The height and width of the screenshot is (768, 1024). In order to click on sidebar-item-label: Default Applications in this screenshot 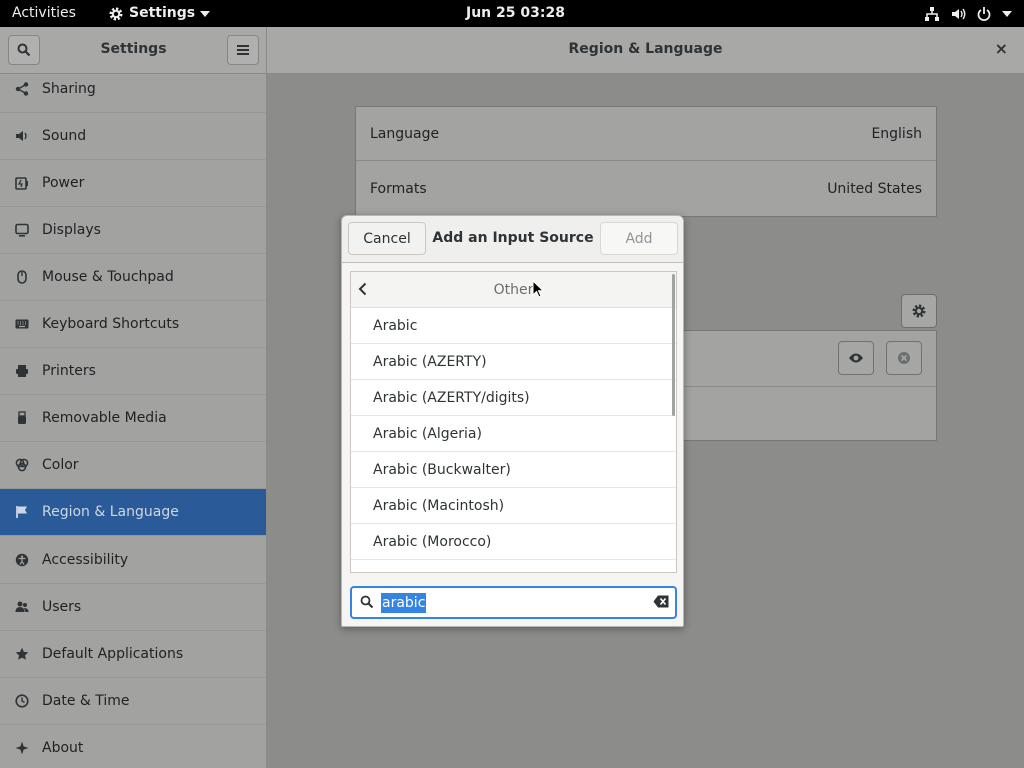, I will do `click(113, 654)`.